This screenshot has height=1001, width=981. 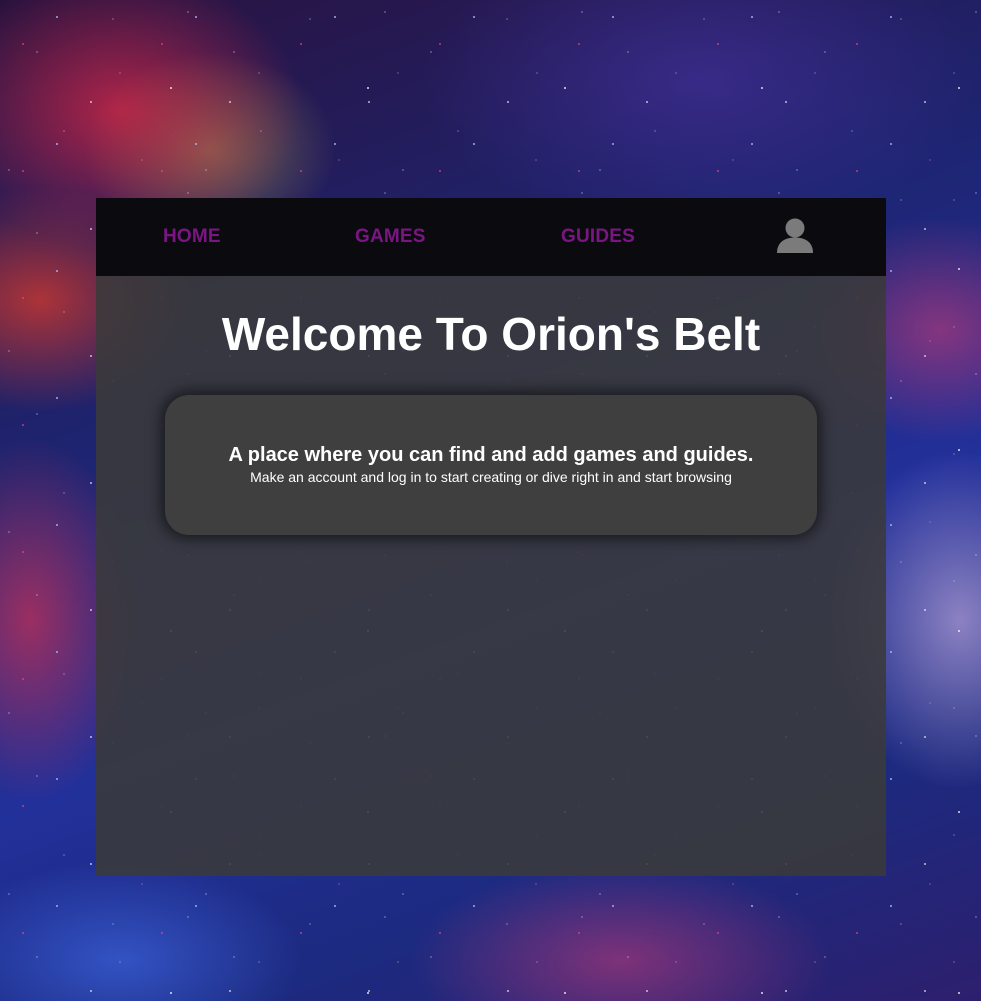 I want to click on page-title: Welcome To Orion's Belt, so click(x=491, y=334).